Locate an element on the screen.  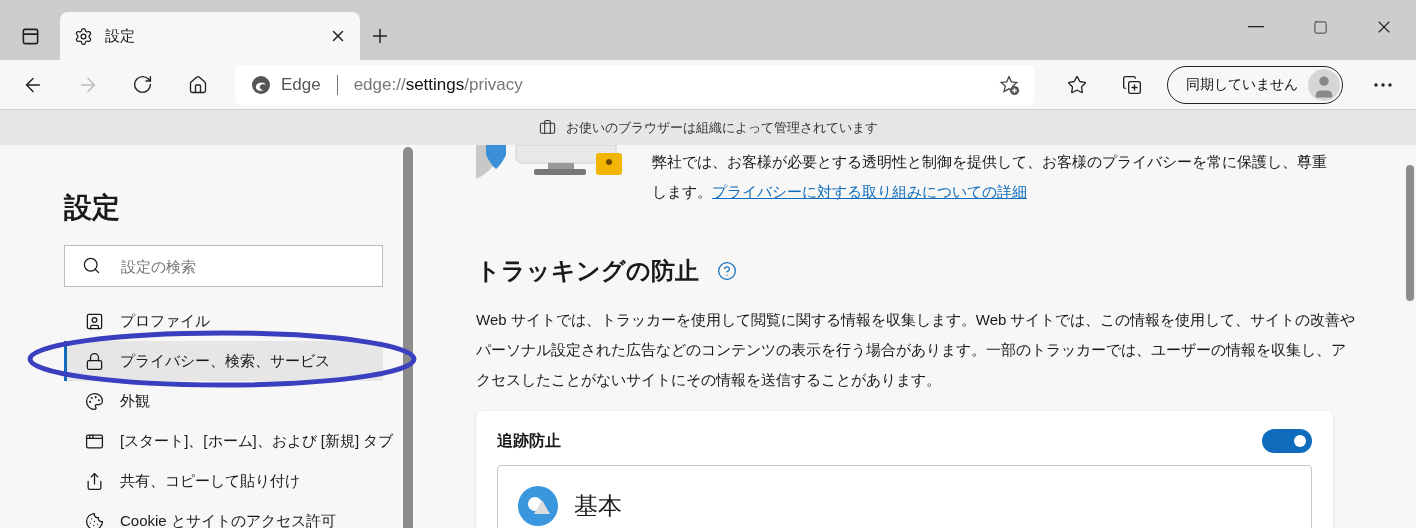
settings-icon is located at coordinates (83, 36).